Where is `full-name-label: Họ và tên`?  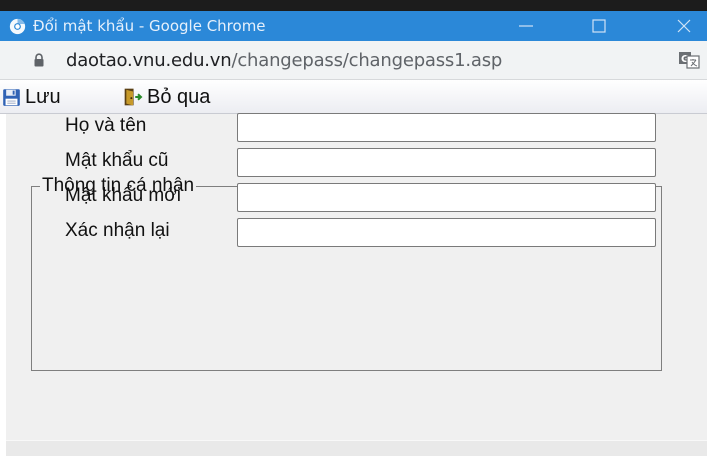 full-name-label: Họ và tên is located at coordinates (106, 125).